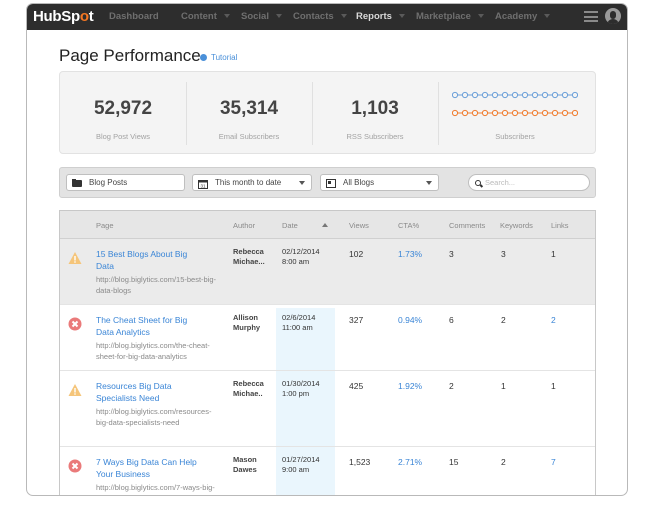 This screenshot has width=650, height=525. What do you see at coordinates (516, 16) in the screenshot?
I see `nav-label: Academy` at bounding box center [516, 16].